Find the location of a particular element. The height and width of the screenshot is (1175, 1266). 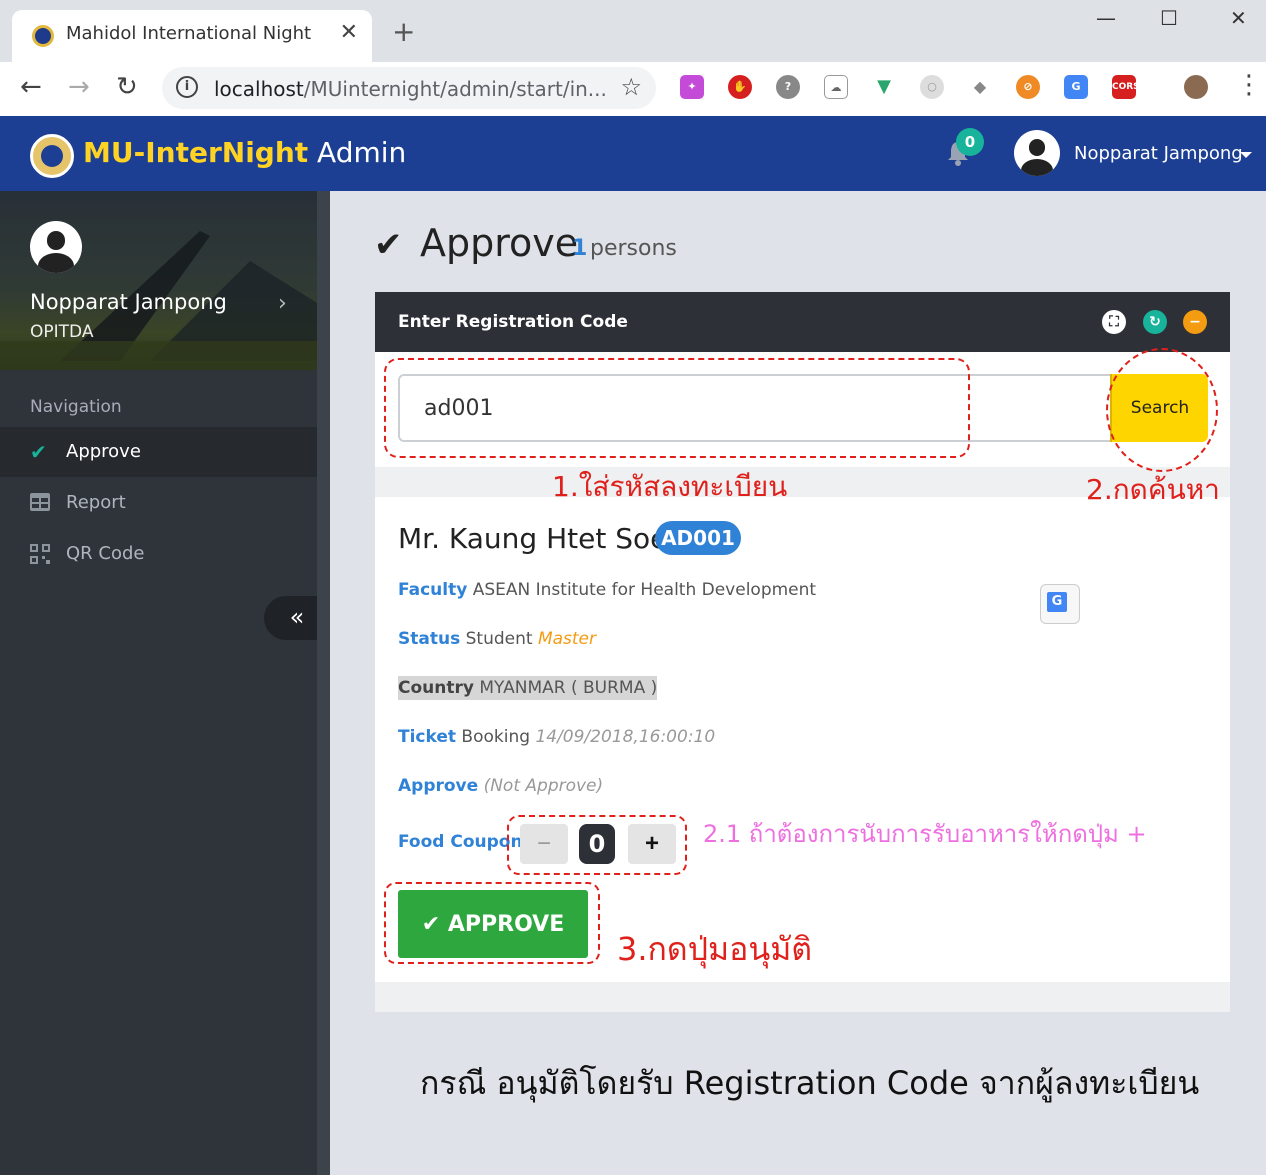

brand-name: MU-InterNight is located at coordinates (196, 152).